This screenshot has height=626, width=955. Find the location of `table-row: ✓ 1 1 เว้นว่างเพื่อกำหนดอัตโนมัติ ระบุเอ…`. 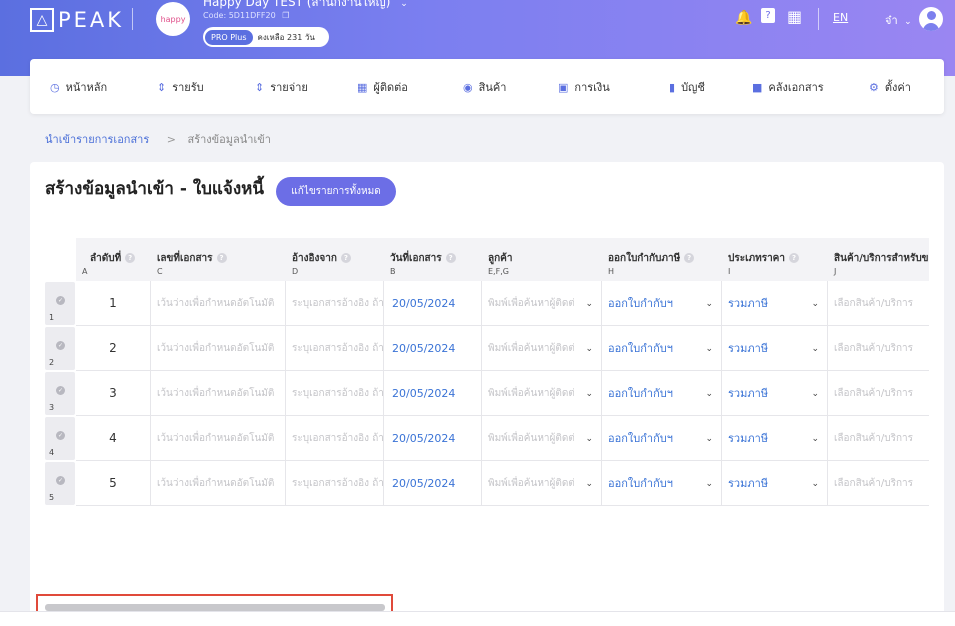

table-row: ✓ 1 1 เว้นว่างเพื่อกำหนดอัตโนมัติ ระบุเอ… is located at coordinates (487, 303).